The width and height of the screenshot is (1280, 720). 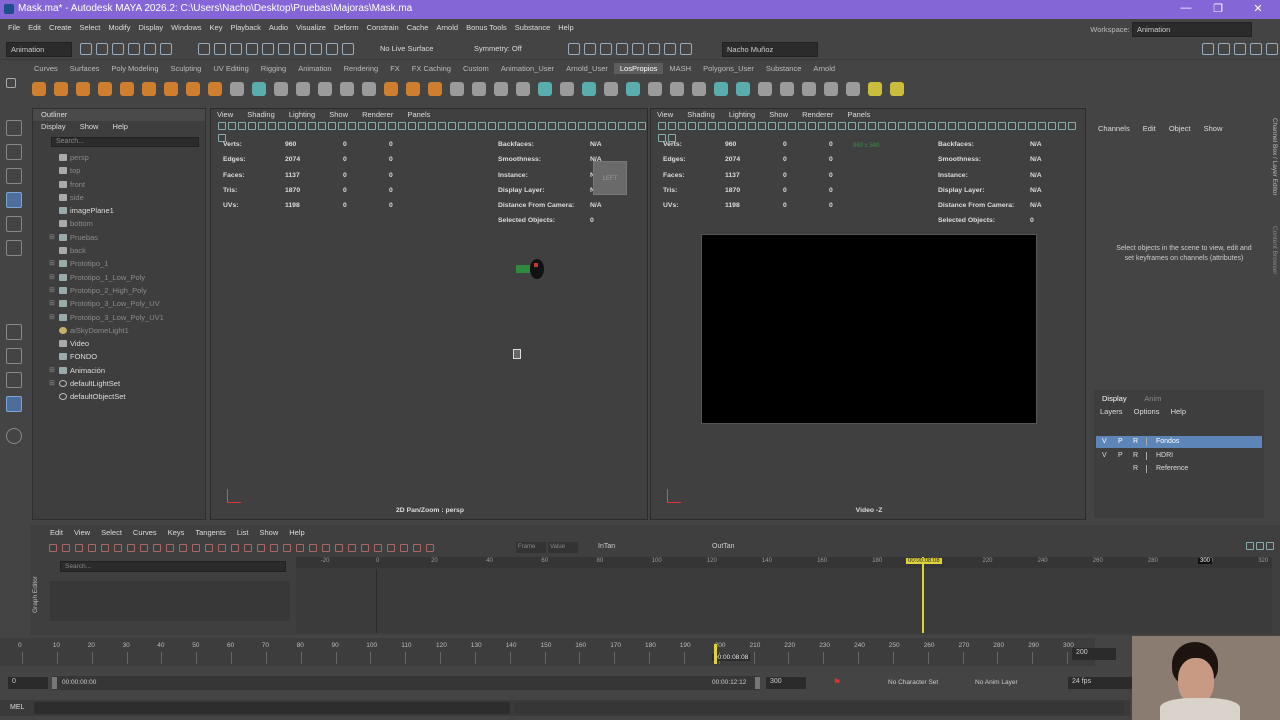 What do you see at coordinates (119, 184) in the screenshot?
I see `outliner-item: front` at bounding box center [119, 184].